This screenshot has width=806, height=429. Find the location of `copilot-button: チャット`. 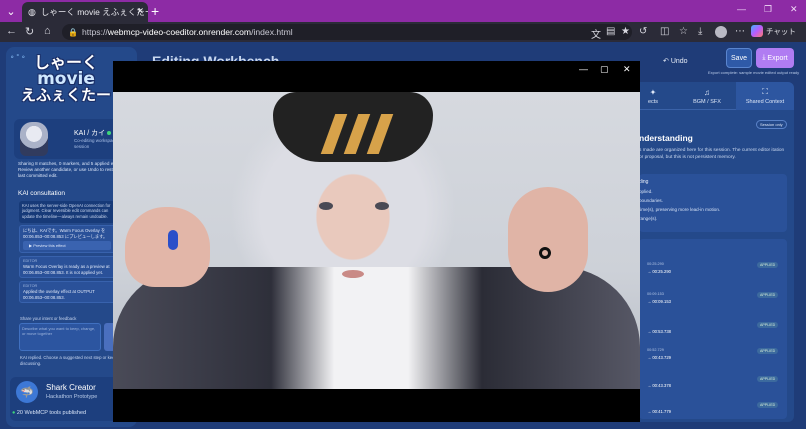

copilot-button: チャット is located at coordinates (773, 31).